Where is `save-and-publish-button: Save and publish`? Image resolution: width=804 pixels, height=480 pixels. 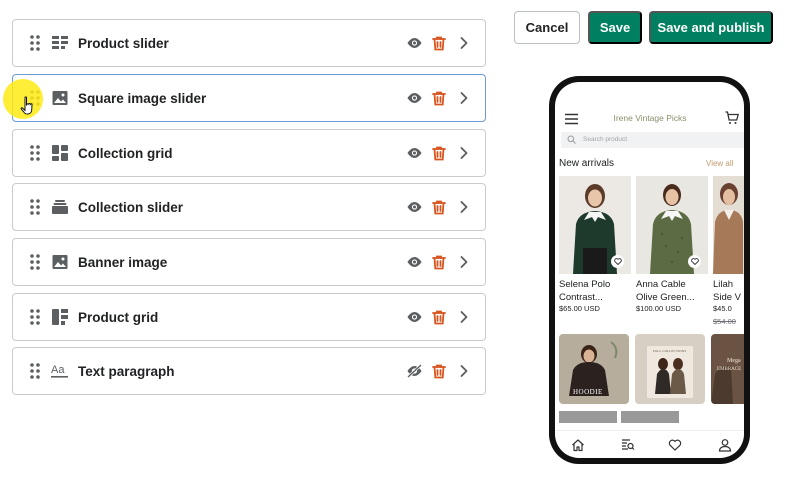 save-and-publish-button: Save and publish is located at coordinates (711, 27).